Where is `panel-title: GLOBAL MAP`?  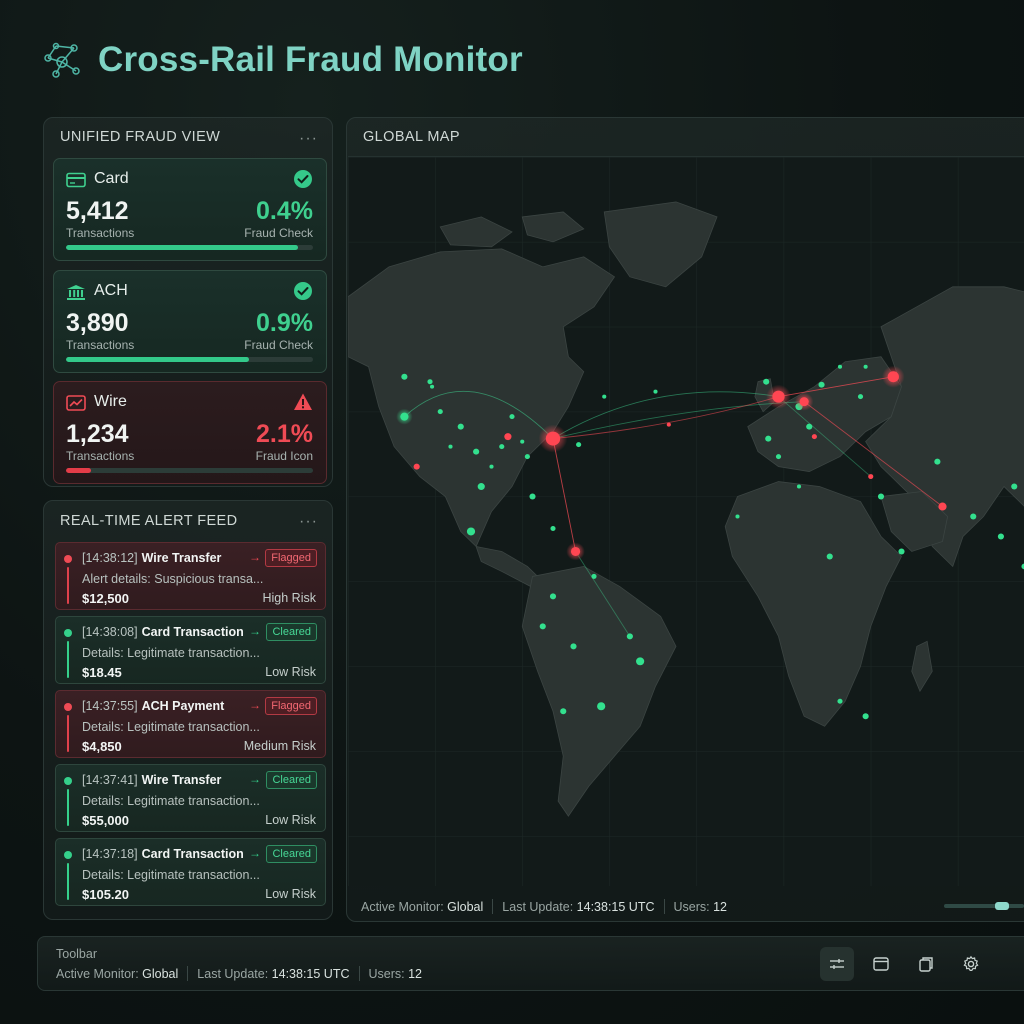 panel-title: GLOBAL MAP is located at coordinates (411, 137).